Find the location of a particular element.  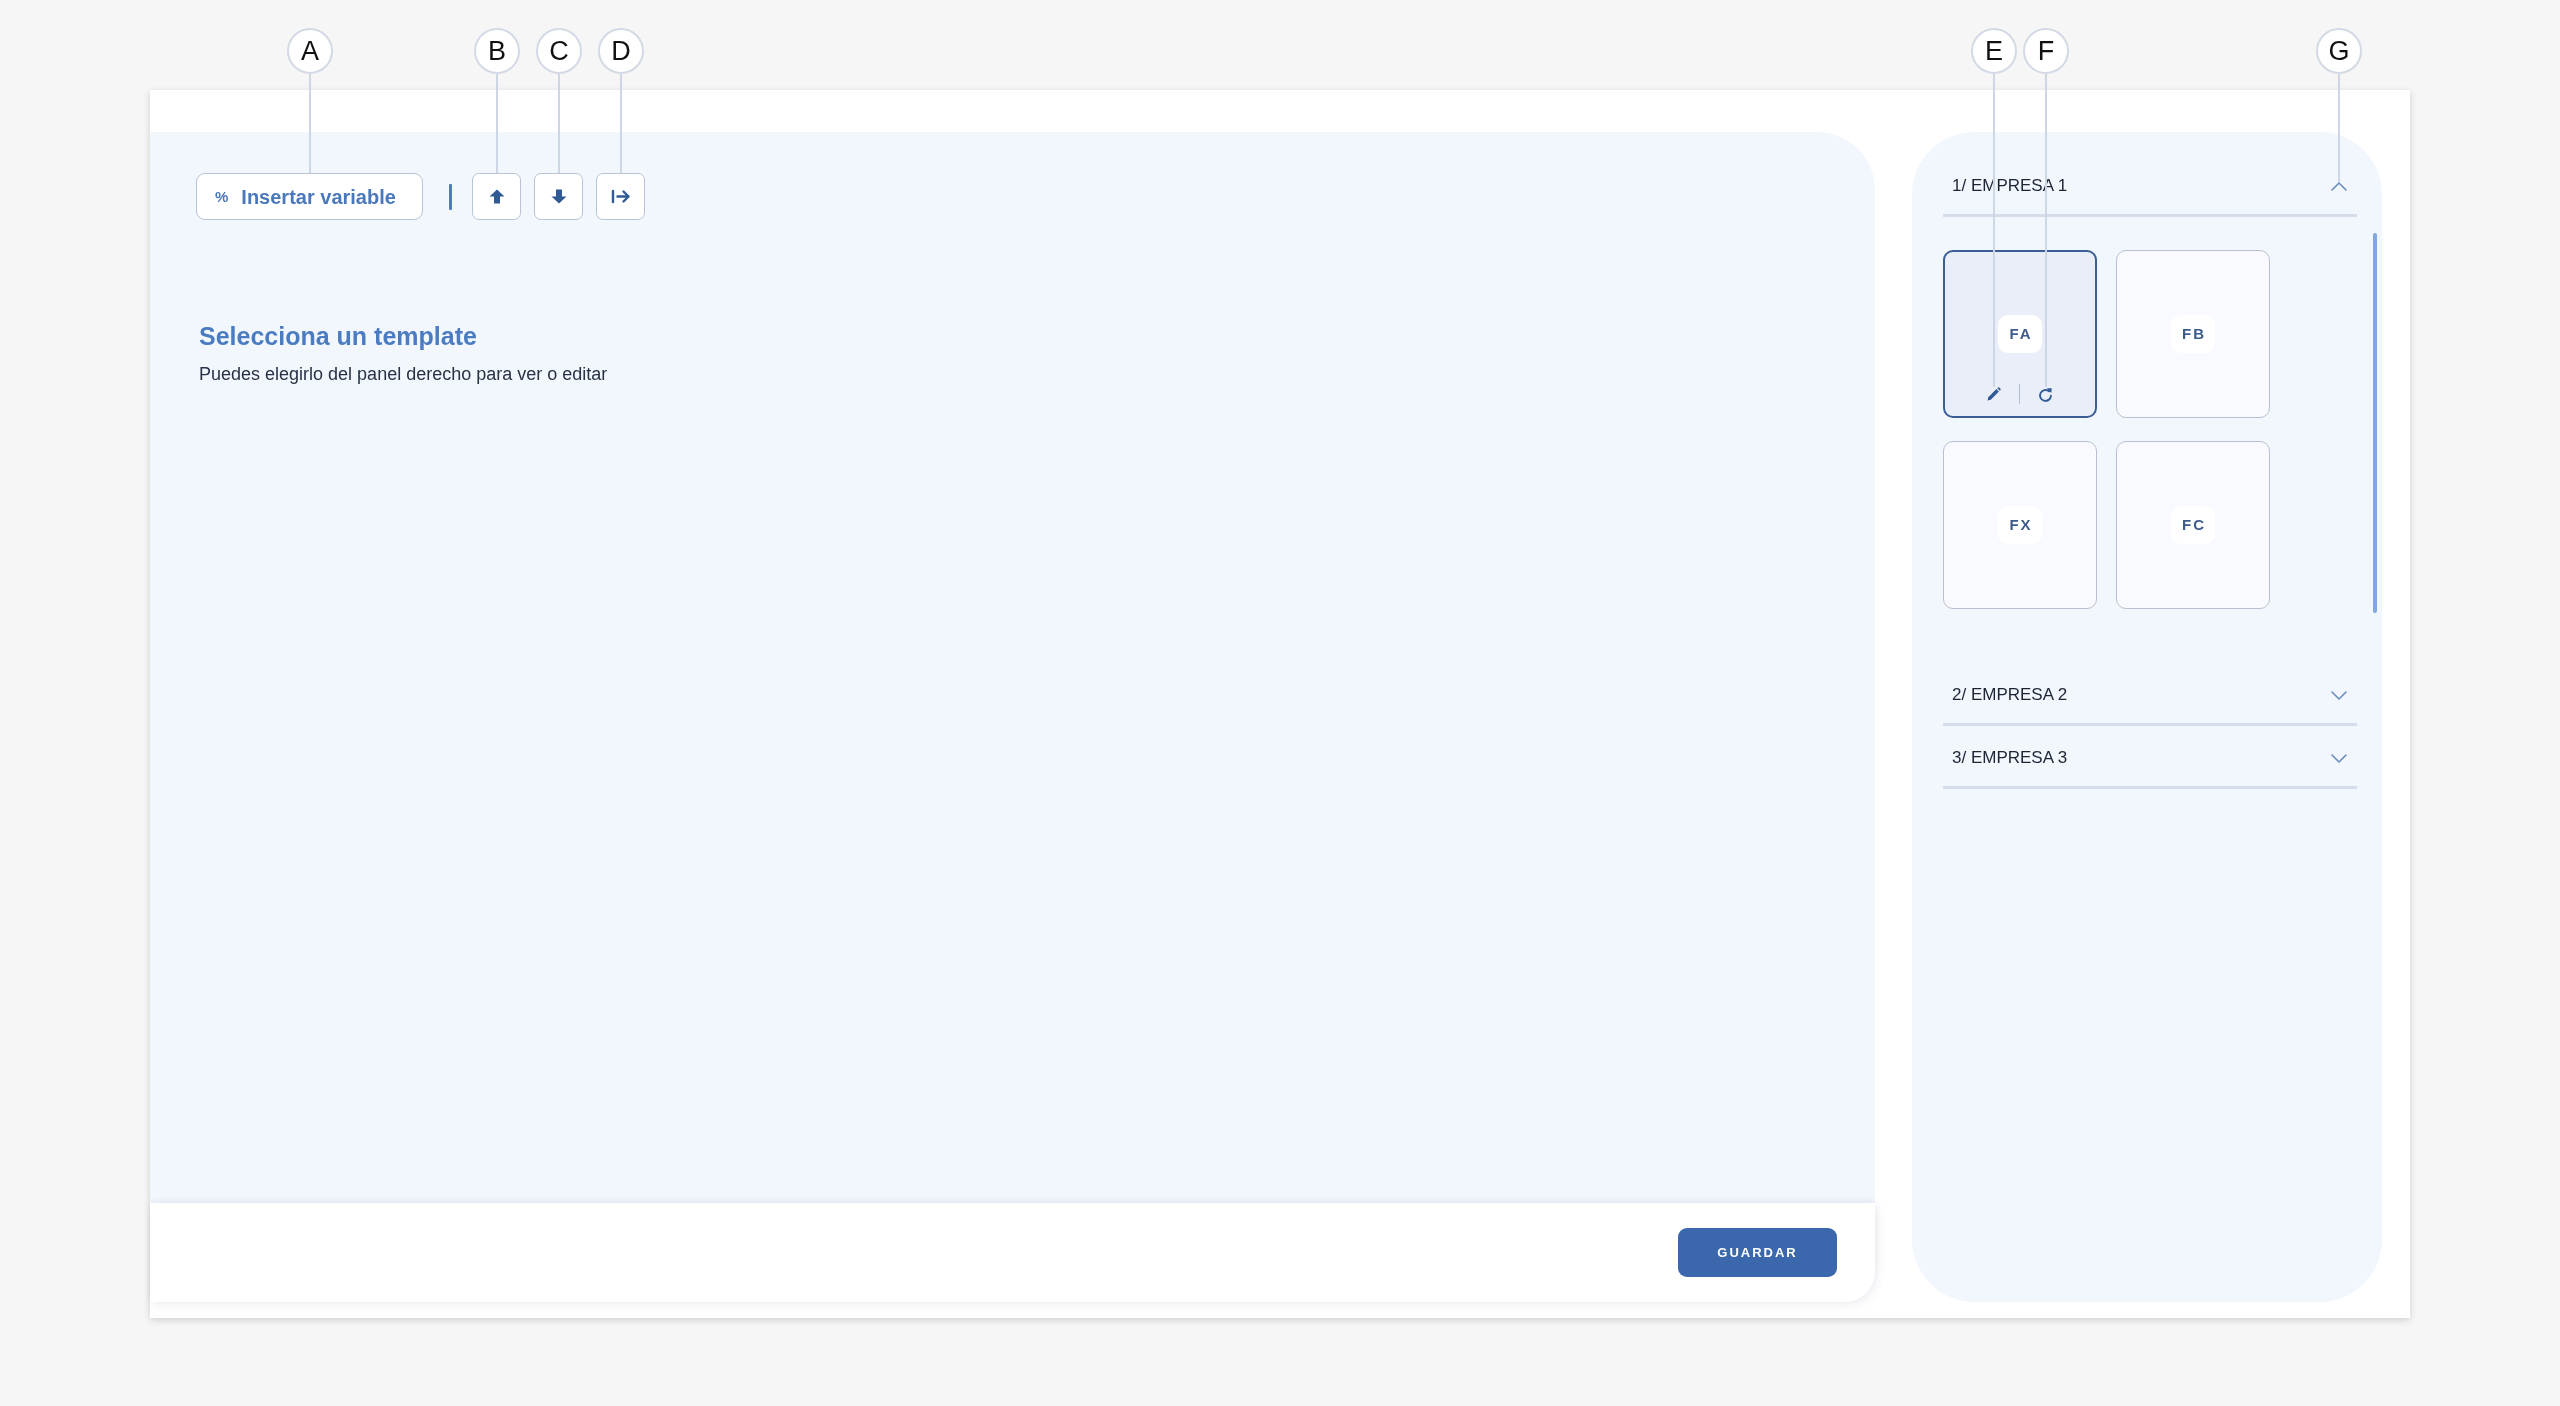

template-card: FB is located at coordinates (2193, 334).